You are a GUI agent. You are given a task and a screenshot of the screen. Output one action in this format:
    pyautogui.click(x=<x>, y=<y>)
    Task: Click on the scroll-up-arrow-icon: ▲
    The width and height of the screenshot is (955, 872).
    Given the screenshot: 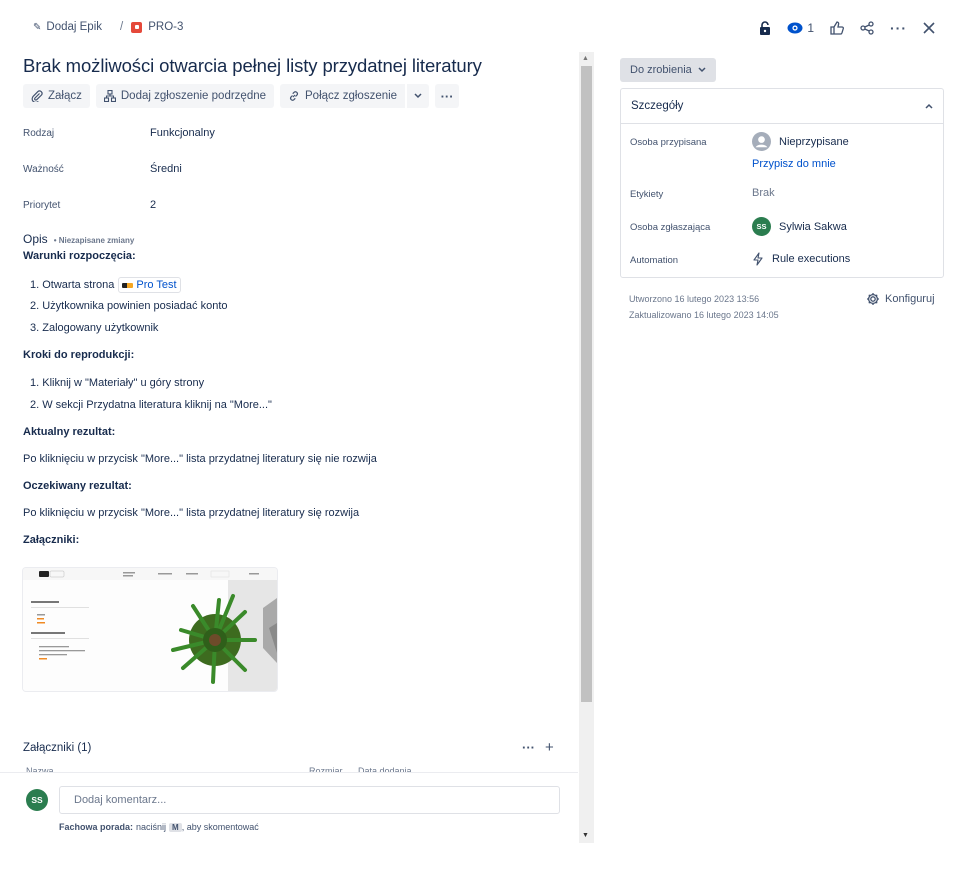 What is the action you would take?
    pyautogui.click(x=585, y=58)
    